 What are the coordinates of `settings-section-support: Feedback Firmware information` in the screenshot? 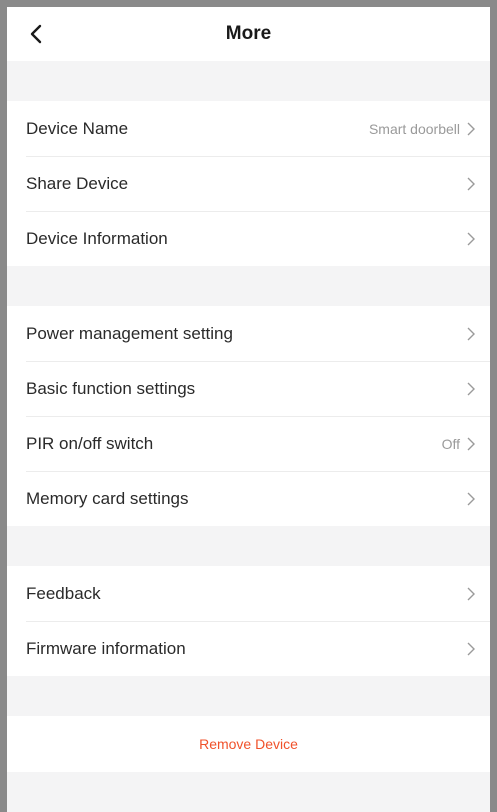 It's located at (248, 621).